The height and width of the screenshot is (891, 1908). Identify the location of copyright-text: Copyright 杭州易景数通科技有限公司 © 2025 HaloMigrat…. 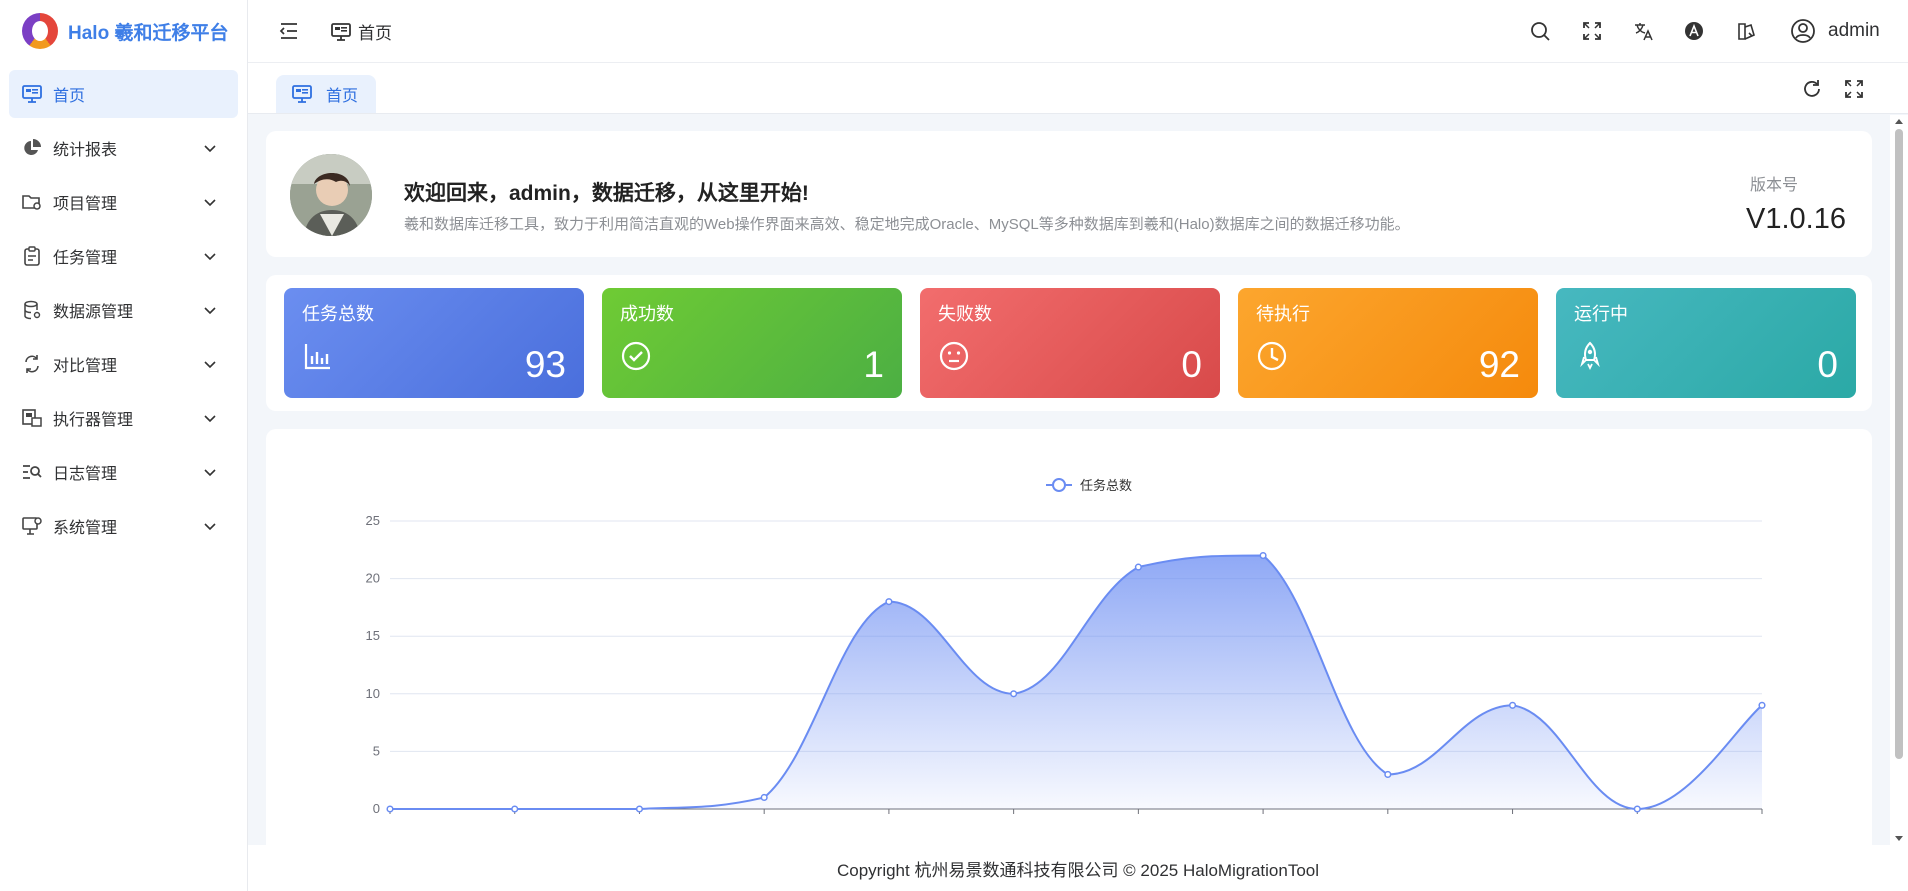
(1078, 870).